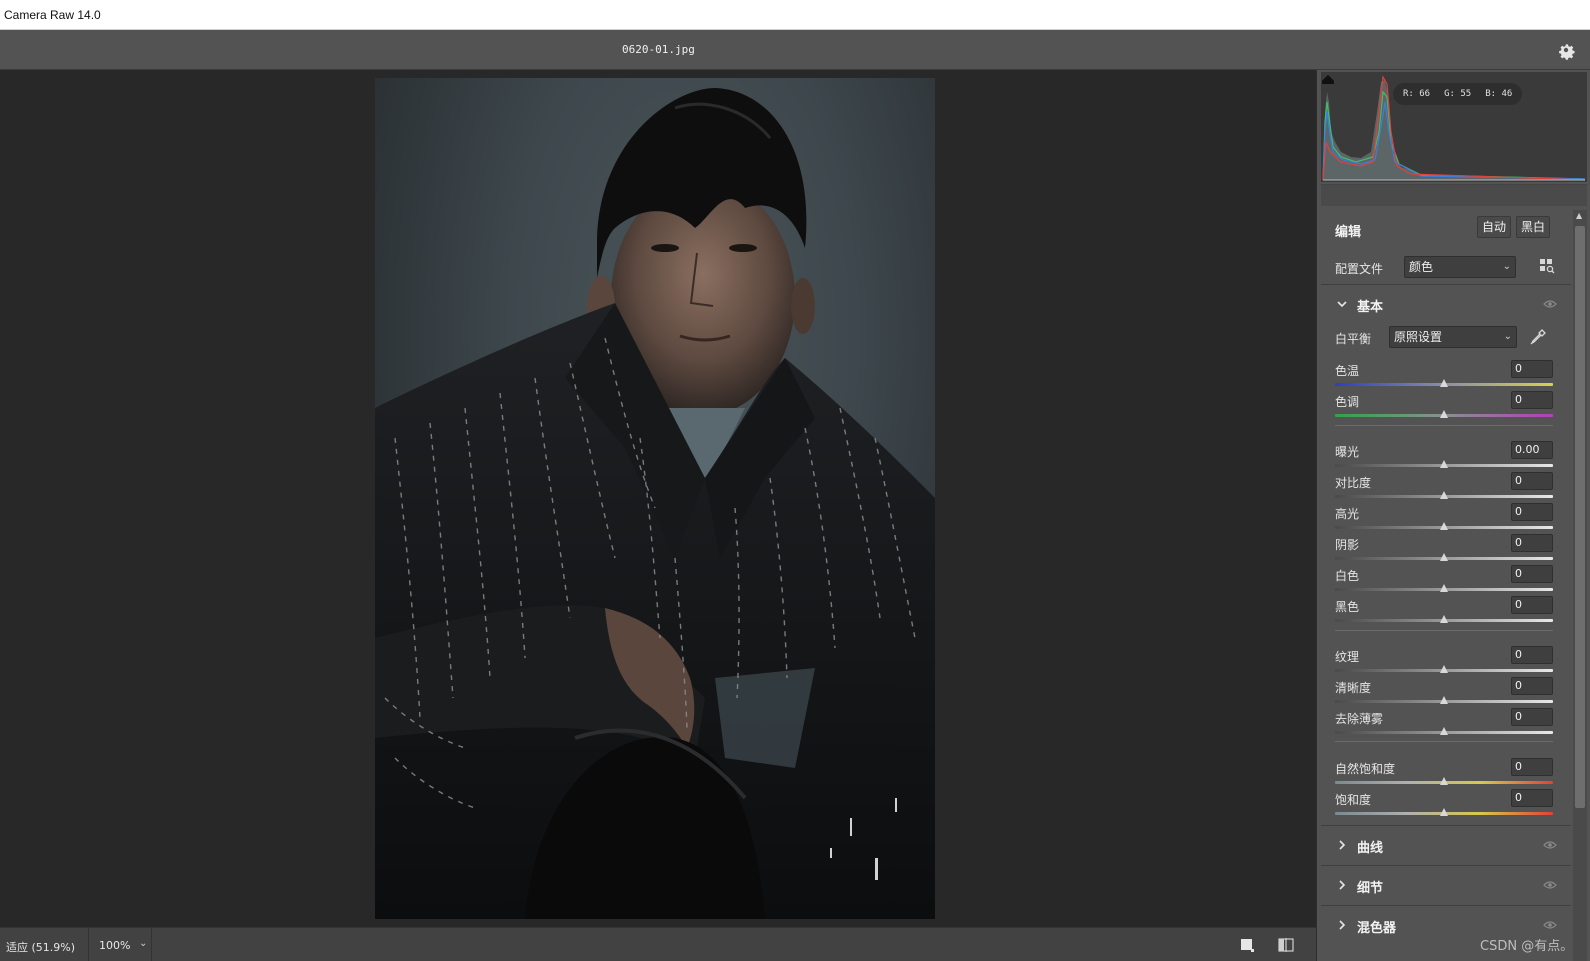 This screenshot has width=1590, height=961. Describe the element at coordinates (40, 947) in the screenshot. I see `fit-zoom-label: 适应 (51.9%)` at that location.